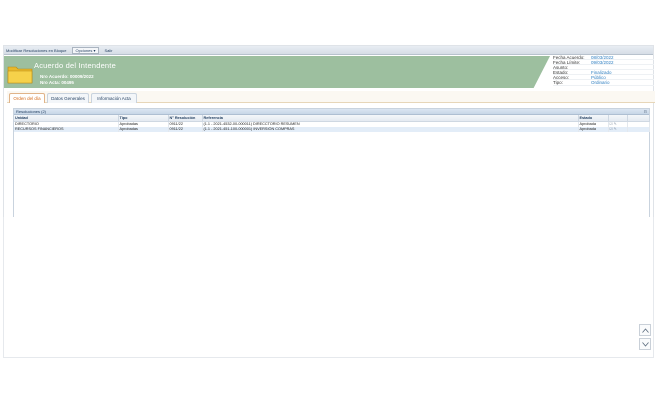  I want to click on panel-title: Resoluciones (2), so click(31, 111).